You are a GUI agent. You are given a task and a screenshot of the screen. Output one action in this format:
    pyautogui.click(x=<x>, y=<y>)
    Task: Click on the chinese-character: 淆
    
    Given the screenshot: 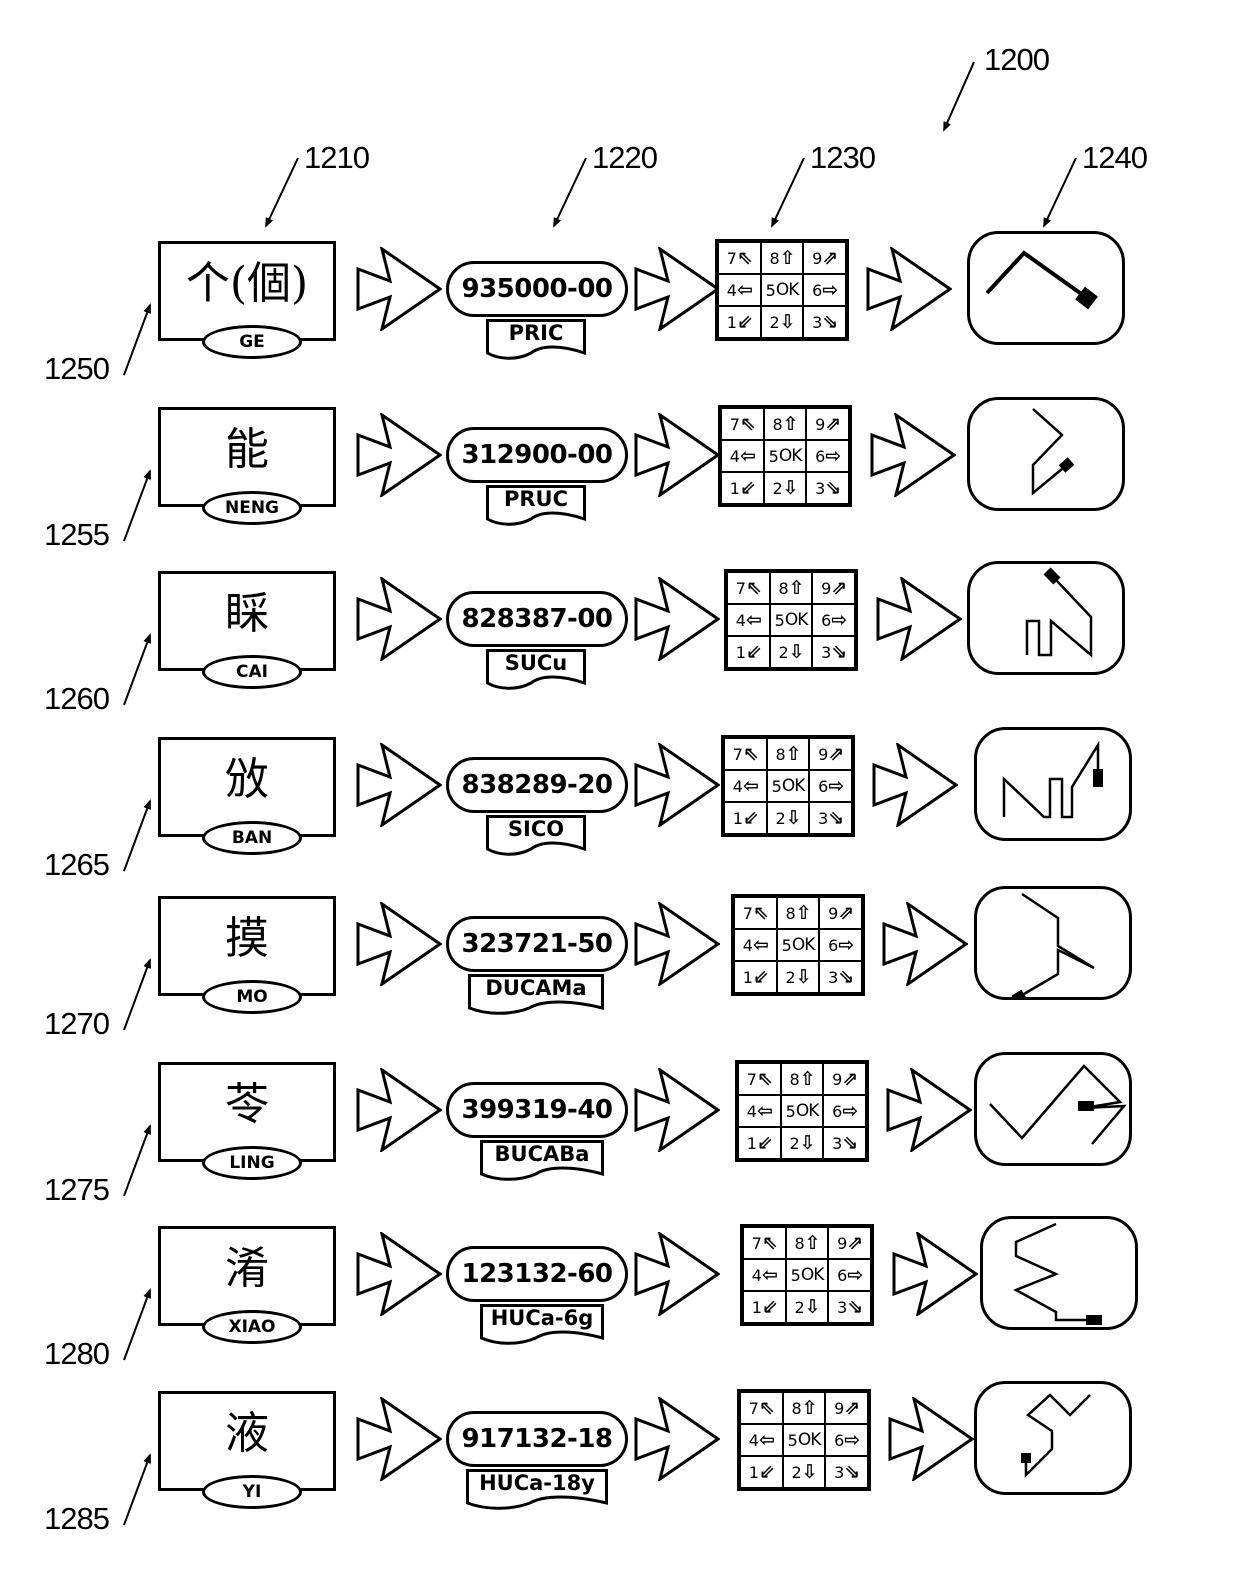 What is the action you would take?
    pyautogui.click(x=247, y=1268)
    